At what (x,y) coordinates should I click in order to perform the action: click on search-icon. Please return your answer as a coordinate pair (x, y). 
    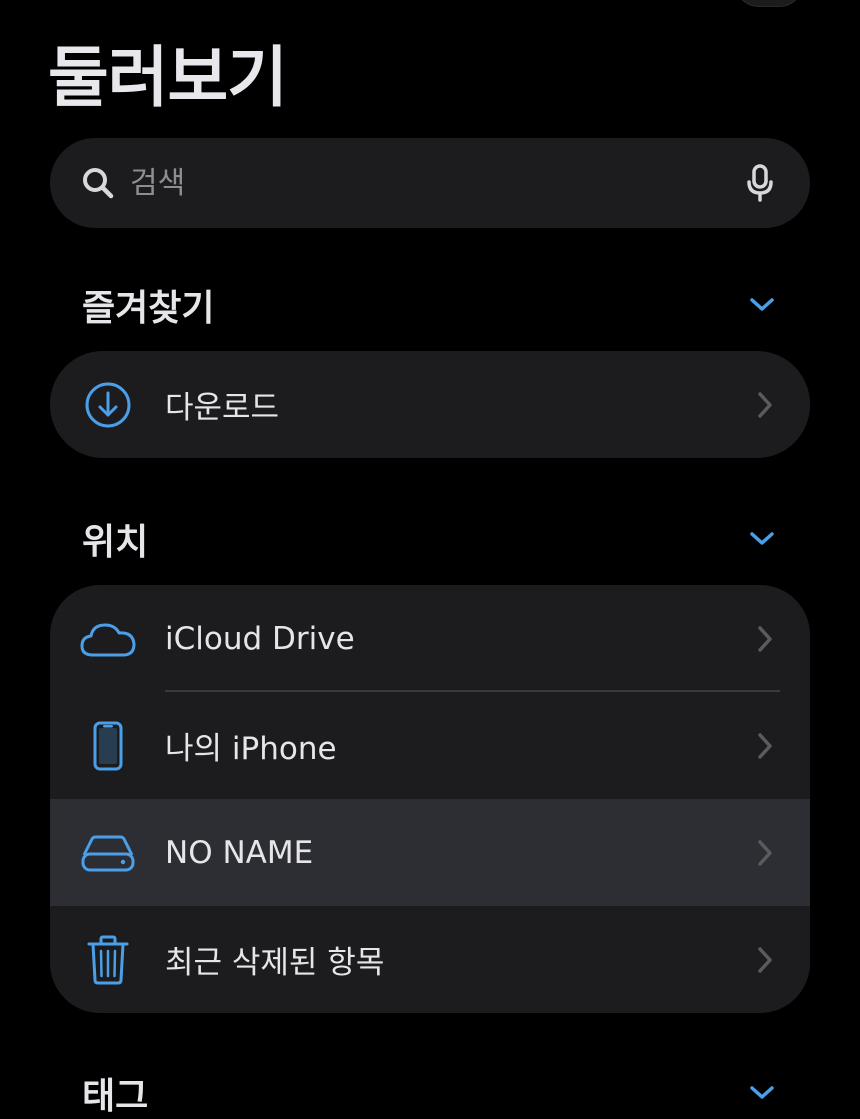
    Looking at the image, I should click on (98, 183).